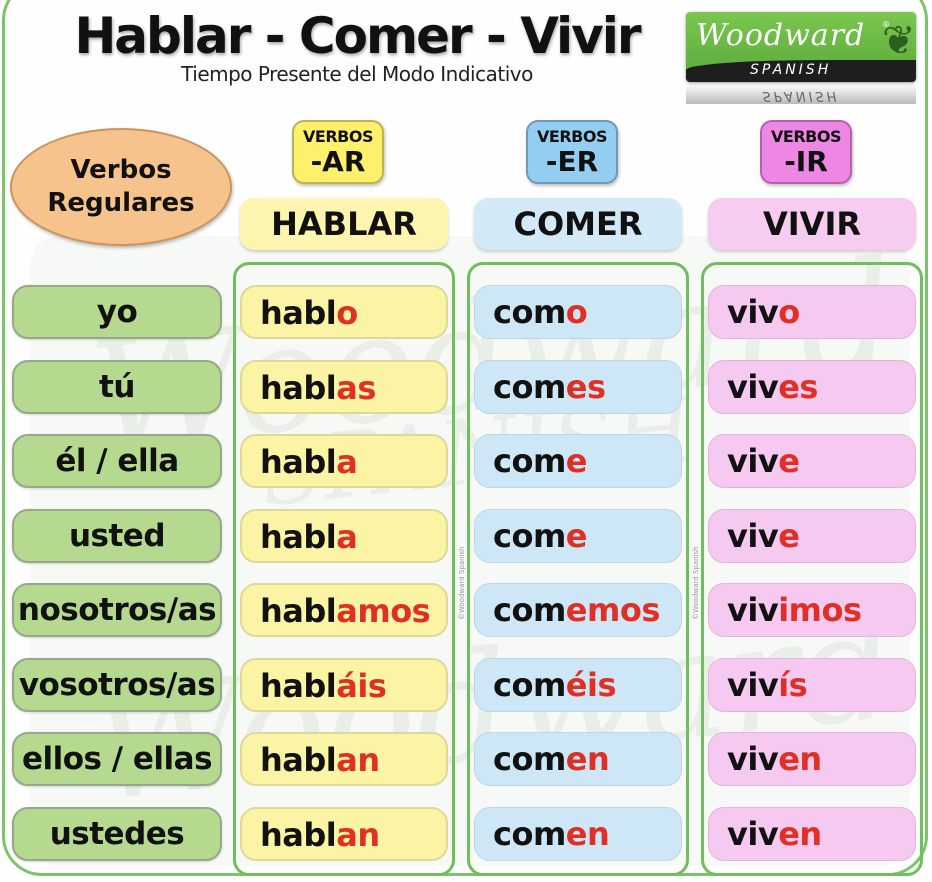 Image resolution: width=932 pixels, height=882 pixels. I want to click on conjugation-cell-ir: vives, so click(812, 386).